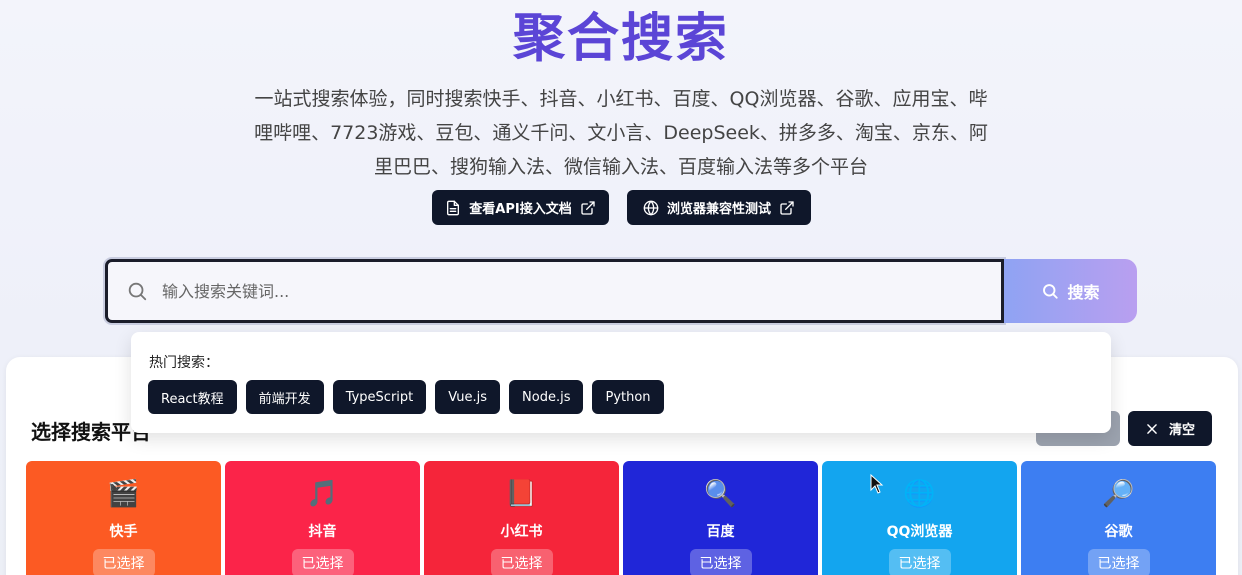 The width and height of the screenshot is (1242, 575). What do you see at coordinates (184, 363) in the screenshot?
I see `hot-search-label: 热门搜索：` at bounding box center [184, 363].